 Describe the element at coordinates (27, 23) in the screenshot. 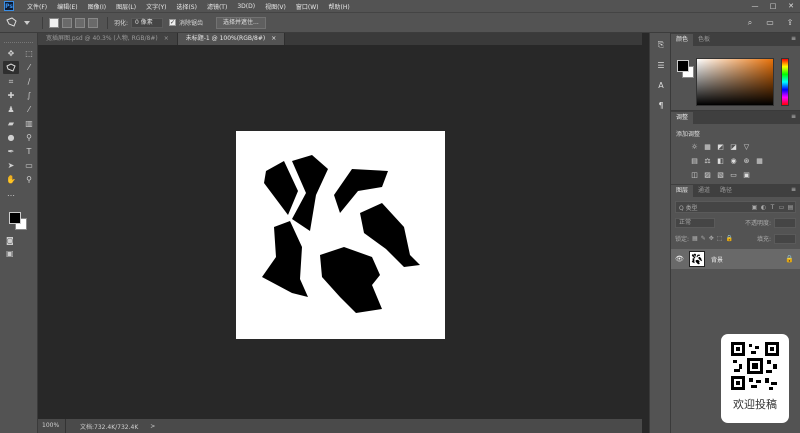

I see `chevron-down-icon` at that location.